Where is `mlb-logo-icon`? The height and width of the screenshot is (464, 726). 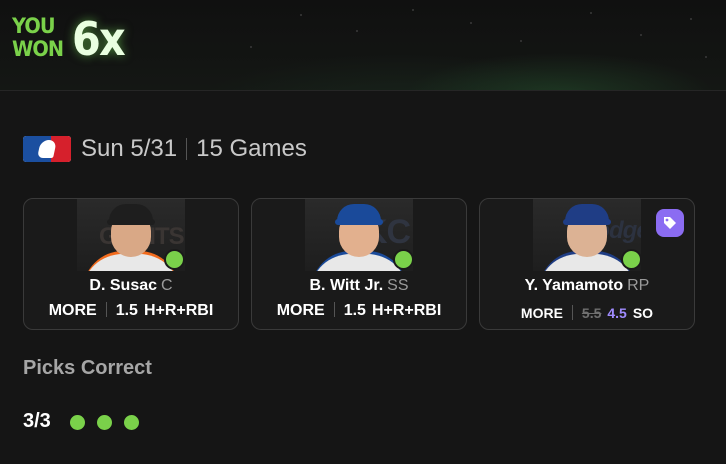 mlb-logo-icon is located at coordinates (47, 149).